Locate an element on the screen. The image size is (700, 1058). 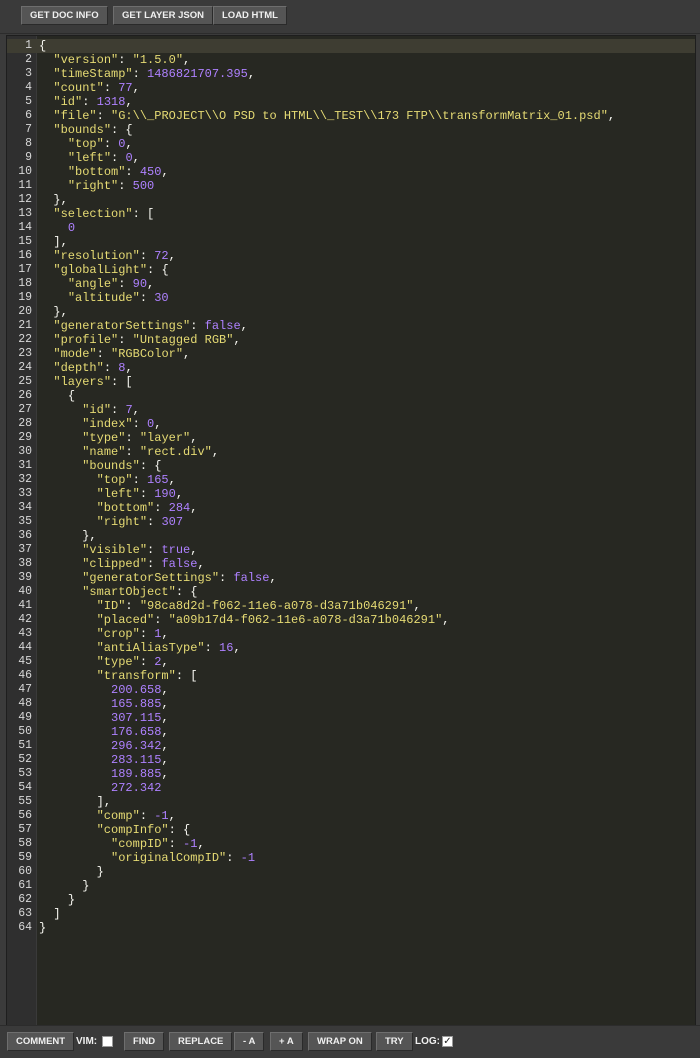
code-line: 32 "top": 165, is located at coordinates (351, 480).